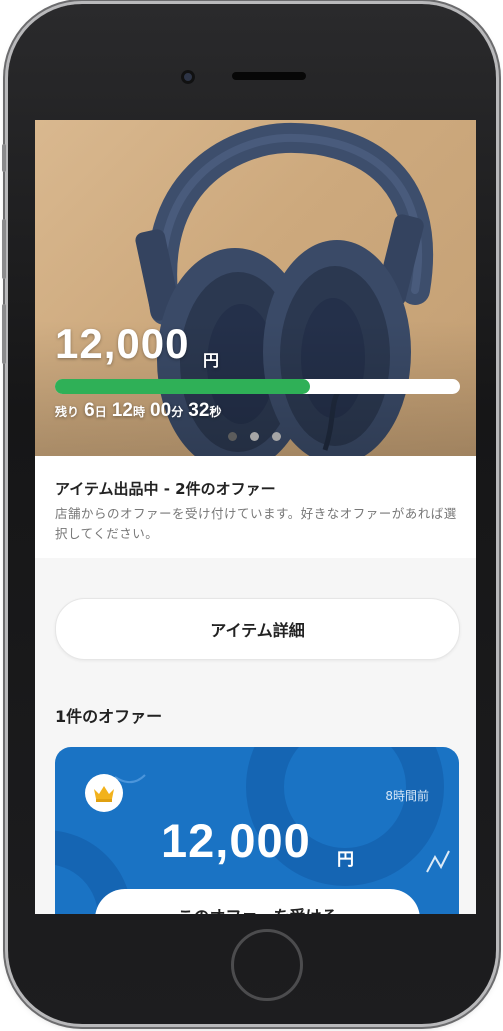 This screenshot has height=1031, width=503. I want to click on days-unit: 日, so click(100, 412).